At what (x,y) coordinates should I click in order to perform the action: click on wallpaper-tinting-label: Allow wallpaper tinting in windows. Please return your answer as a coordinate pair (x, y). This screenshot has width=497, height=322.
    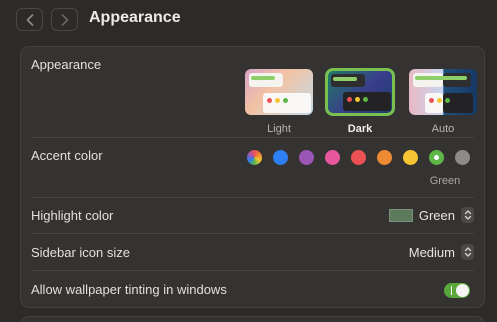
    Looking at the image, I should click on (129, 289).